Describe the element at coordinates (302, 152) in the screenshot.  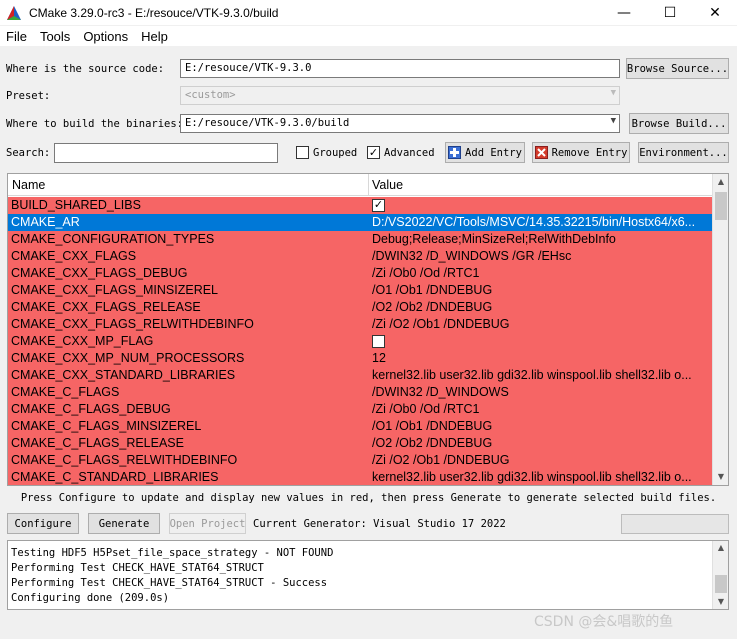
I see `grouped-checkbox` at that location.